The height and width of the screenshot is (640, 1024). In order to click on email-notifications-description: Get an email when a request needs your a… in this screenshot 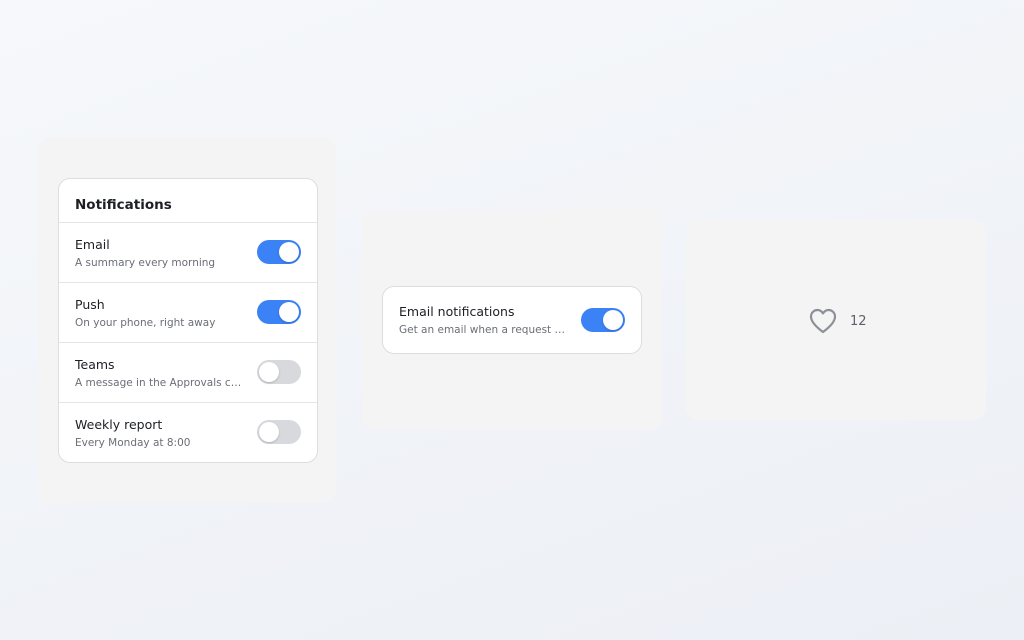, I will do `click(482, 330)`.